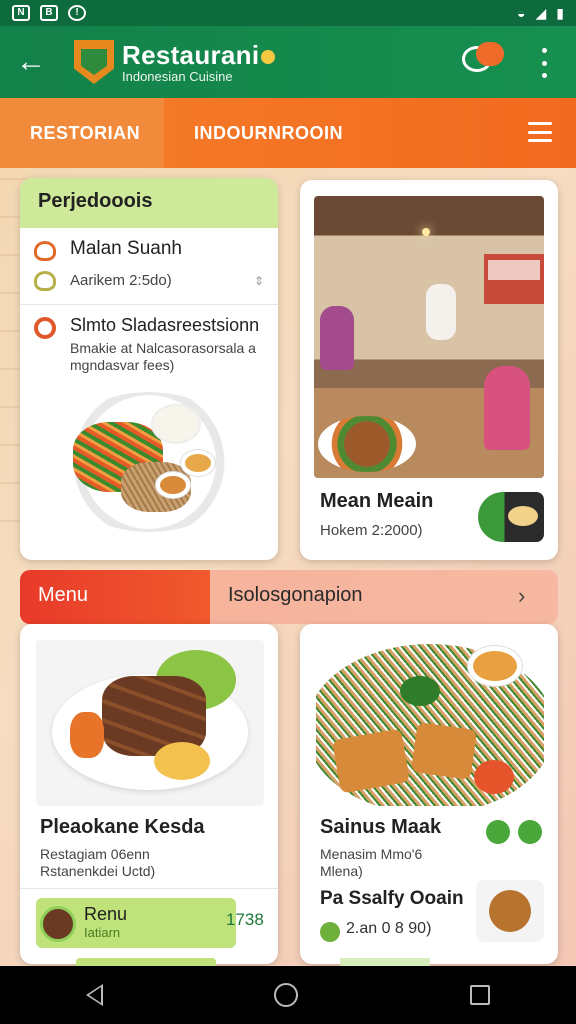 This screenshot has height=1024, width=576. I want to click on chevron-right-icon: ›, so click(538, 597).